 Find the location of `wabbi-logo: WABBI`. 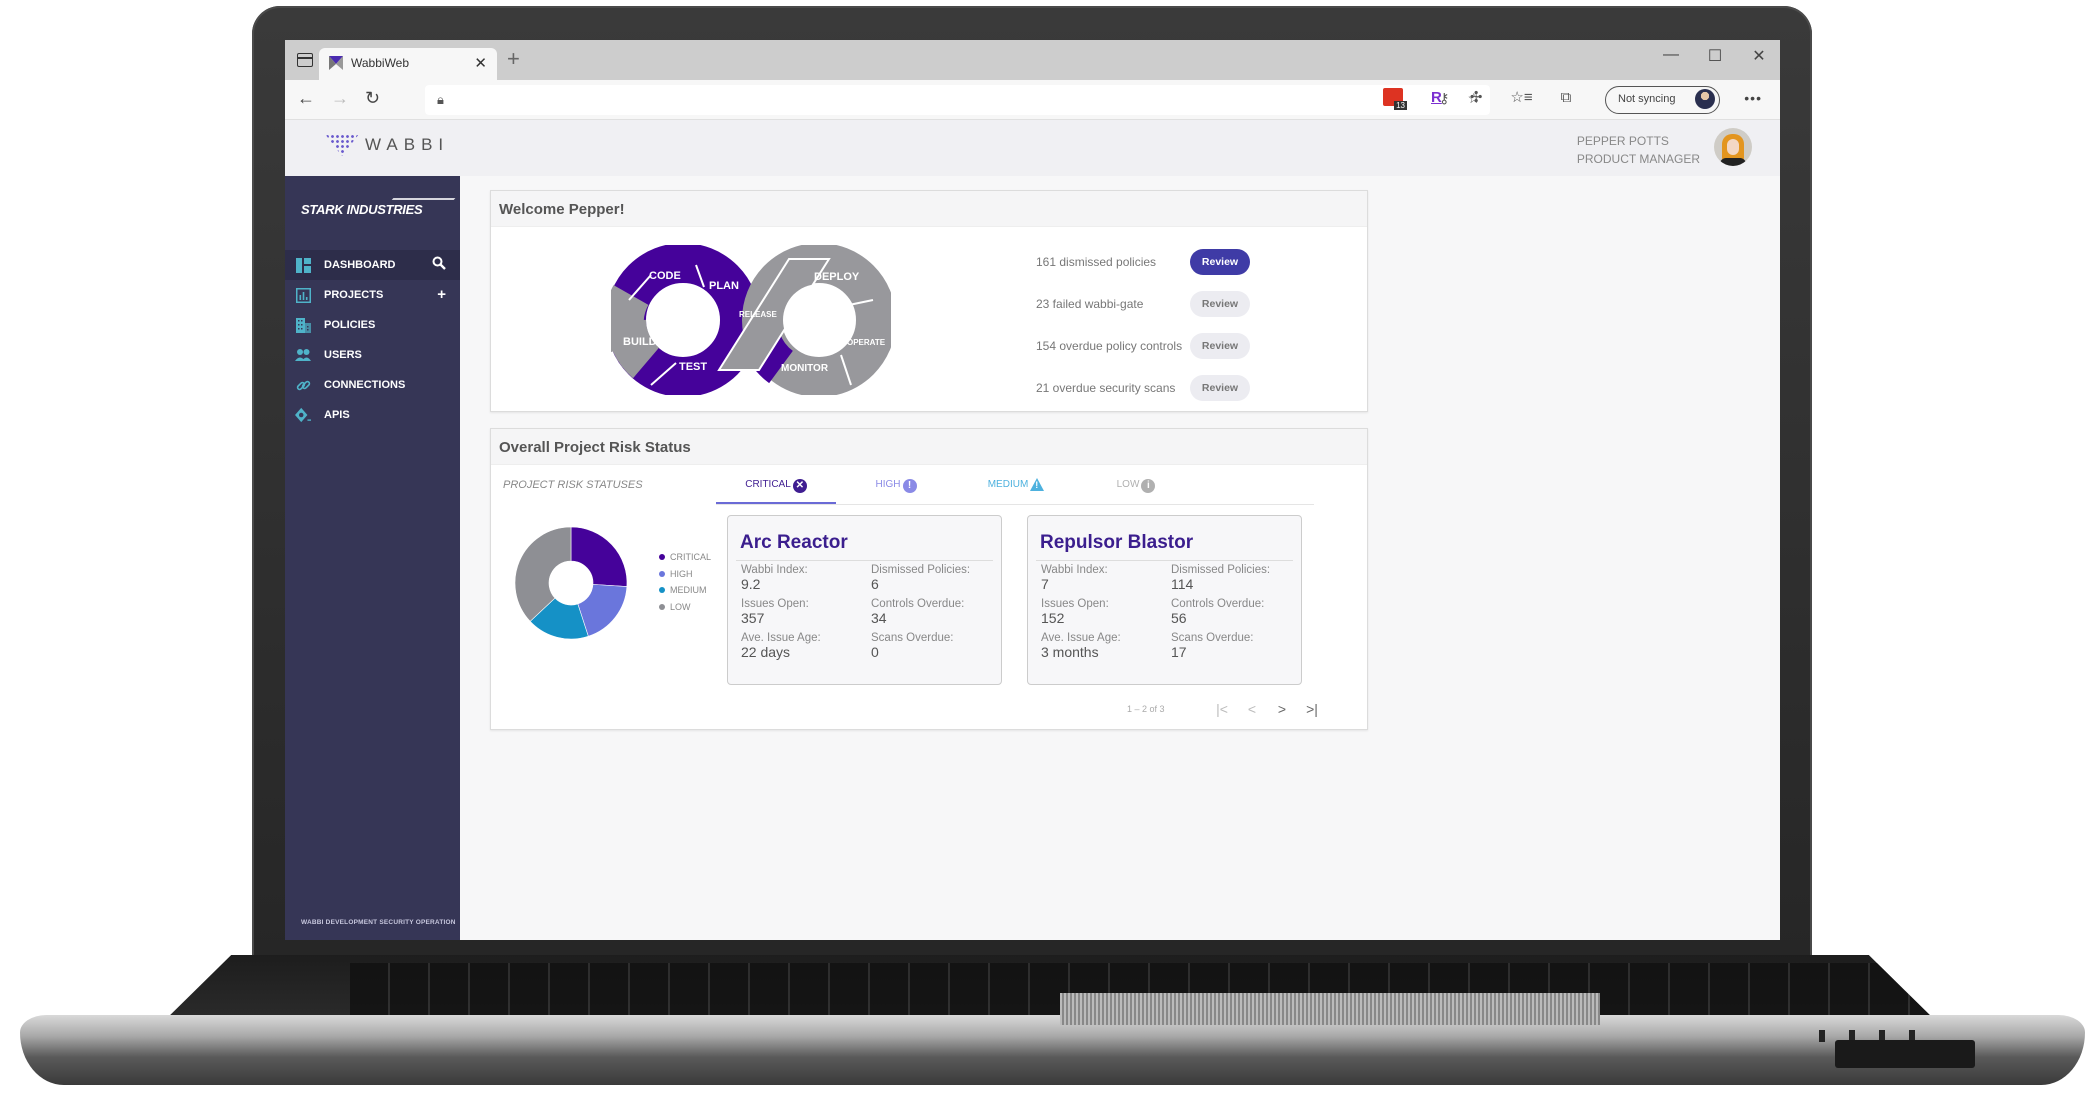

wabbi-logo: WABBI is located at coordinates (387, 145).